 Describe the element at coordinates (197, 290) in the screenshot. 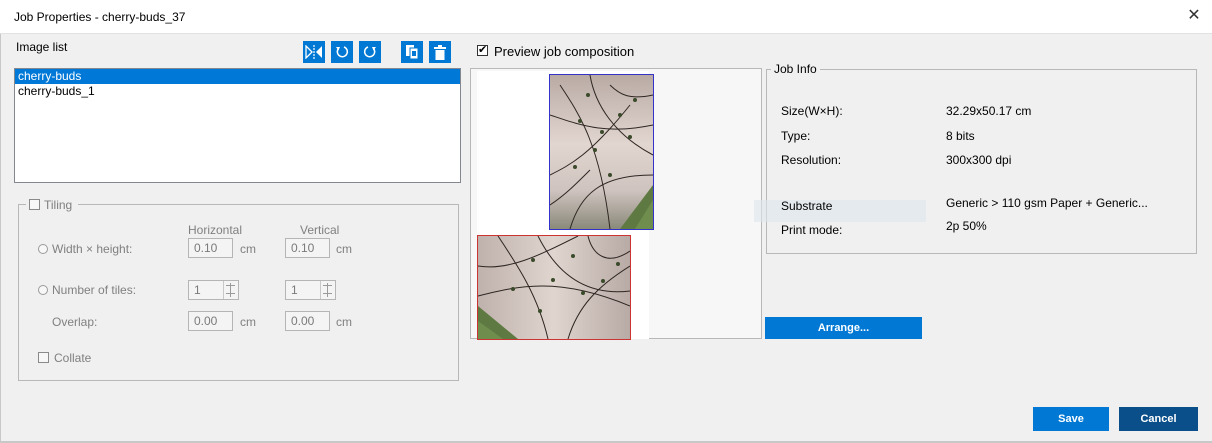

I see `tiles-horizontal-value: 1` at that location.